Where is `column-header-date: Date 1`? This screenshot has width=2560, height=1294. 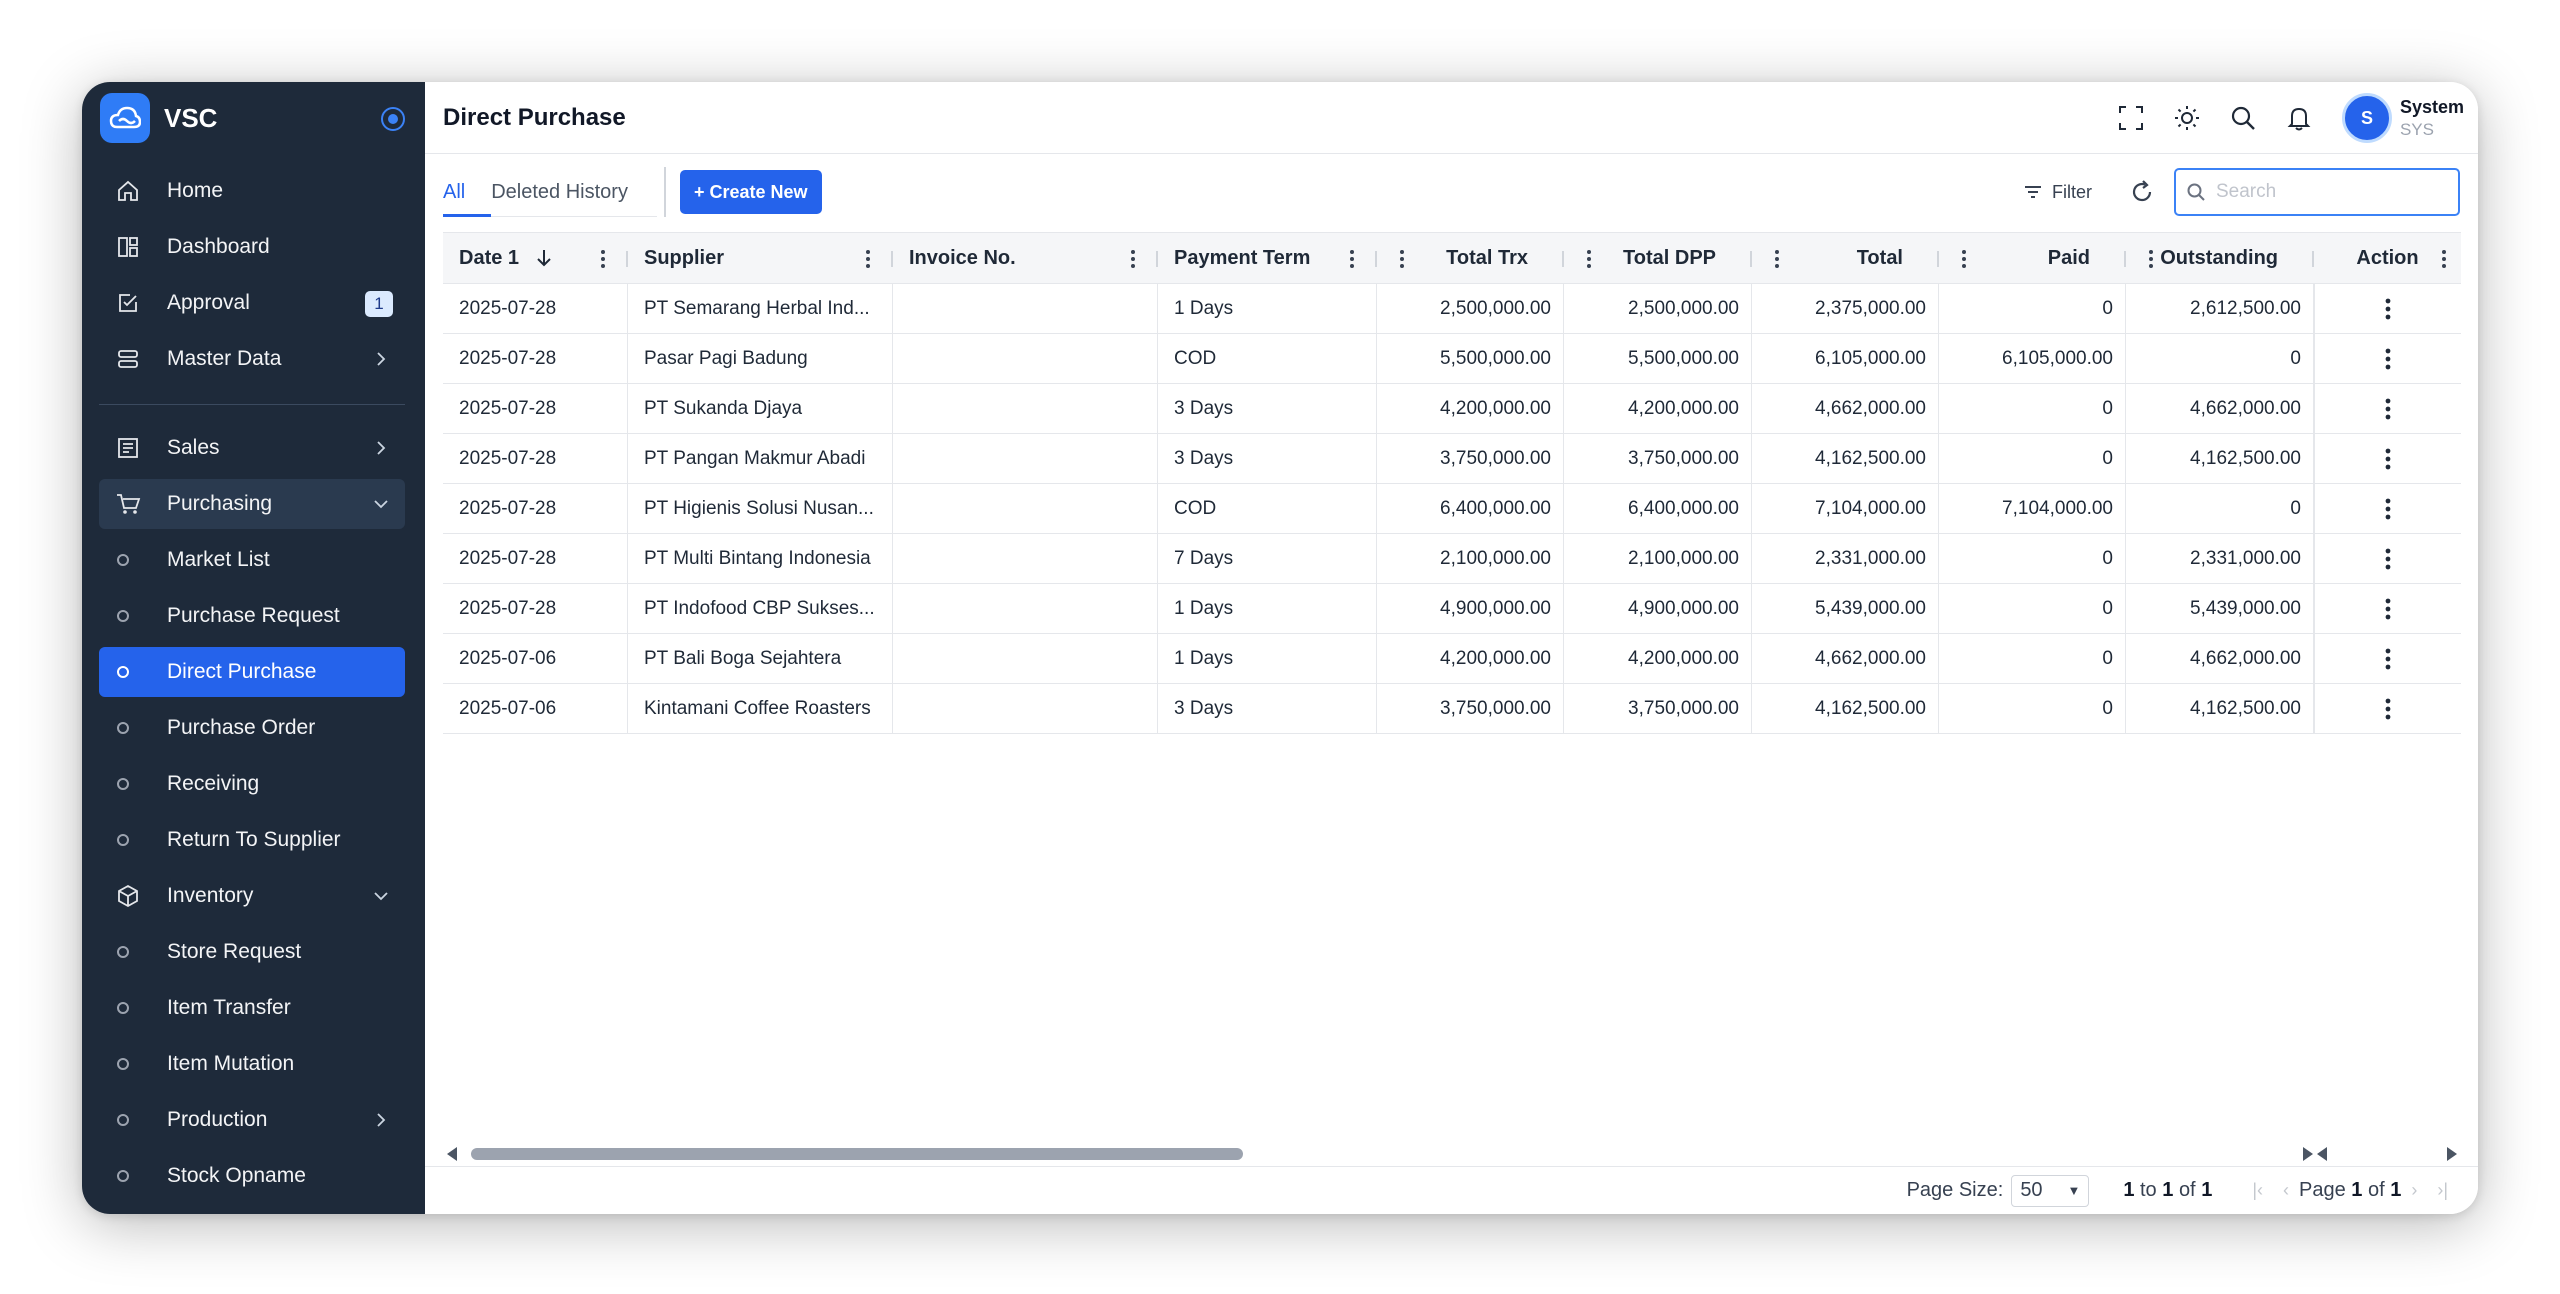
column-header-date: Date 1 is located at coordinates (535, 258).